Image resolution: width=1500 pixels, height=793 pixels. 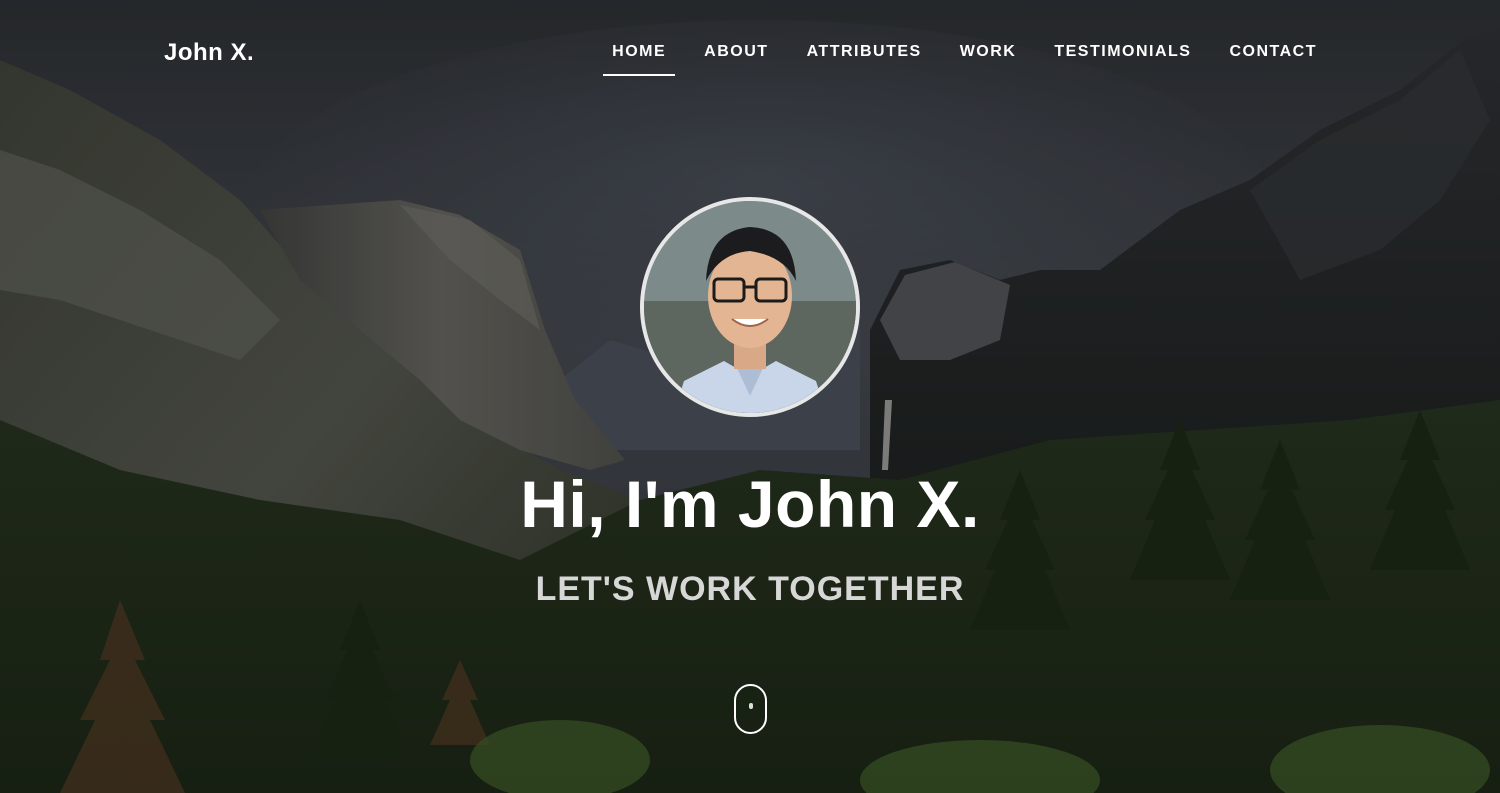 I want to click on profile-photo, so click(x=750, y=307).